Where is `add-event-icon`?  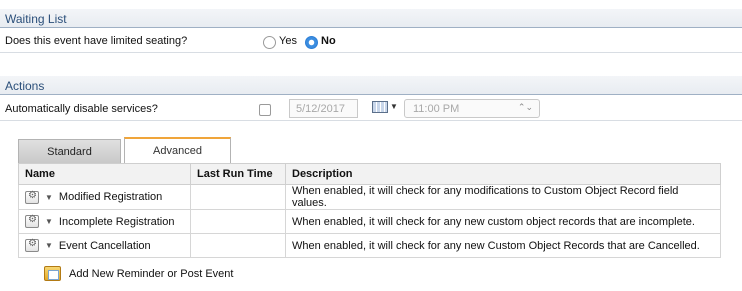 add-event-icon is located at coordinates (52, 273).